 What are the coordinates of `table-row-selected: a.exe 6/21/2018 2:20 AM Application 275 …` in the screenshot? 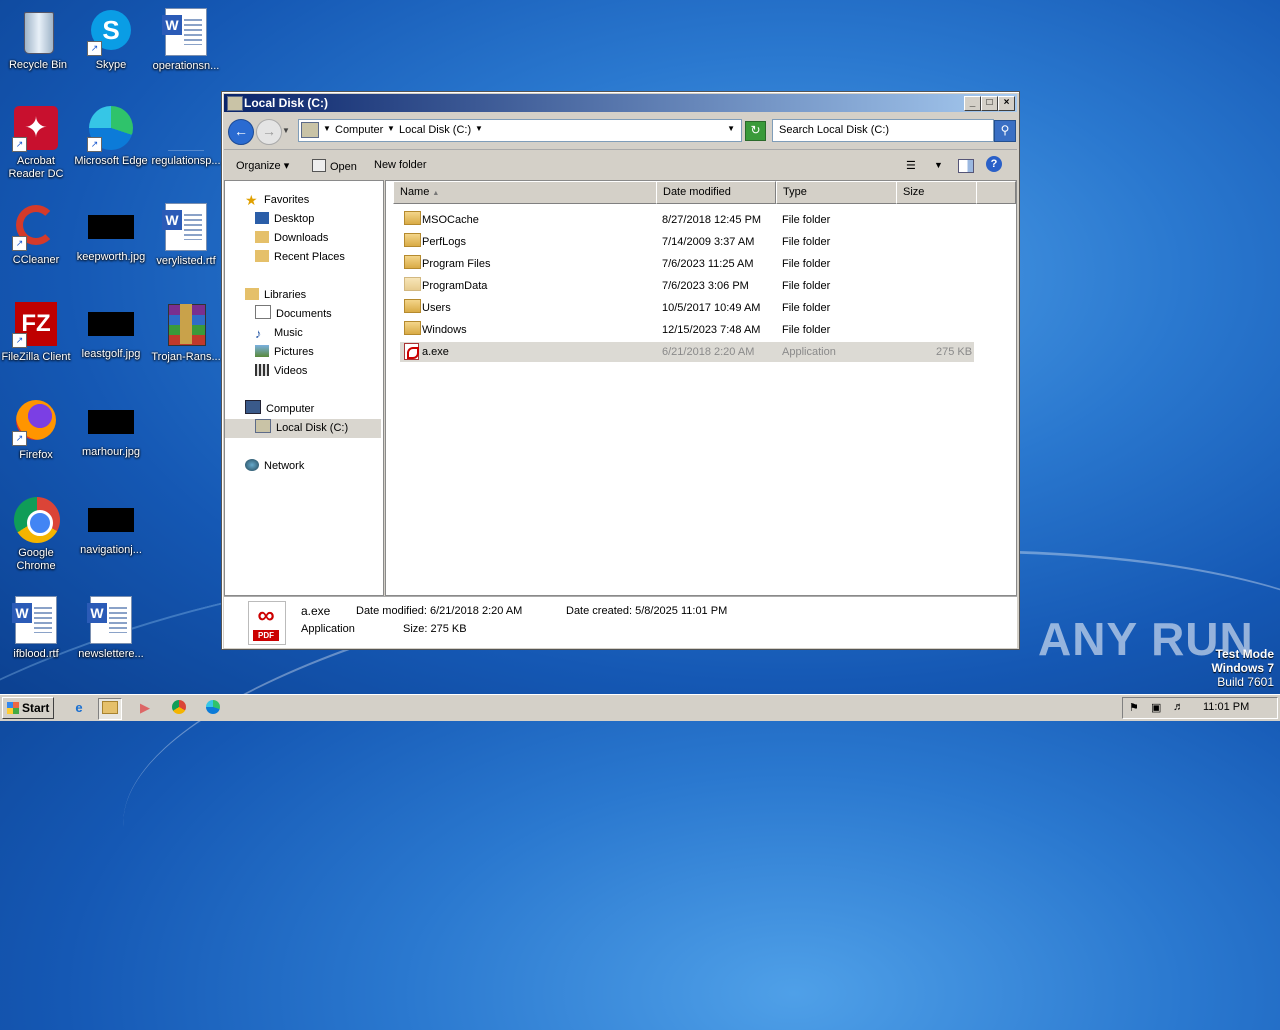 It's located at (687, 352).